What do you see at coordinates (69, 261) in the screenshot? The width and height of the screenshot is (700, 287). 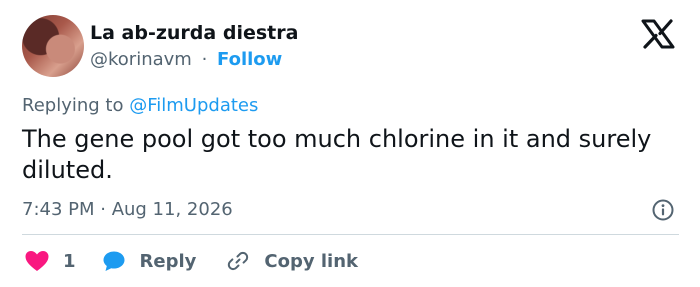 I see `like-count: 1` at bounding box center [69, 261].